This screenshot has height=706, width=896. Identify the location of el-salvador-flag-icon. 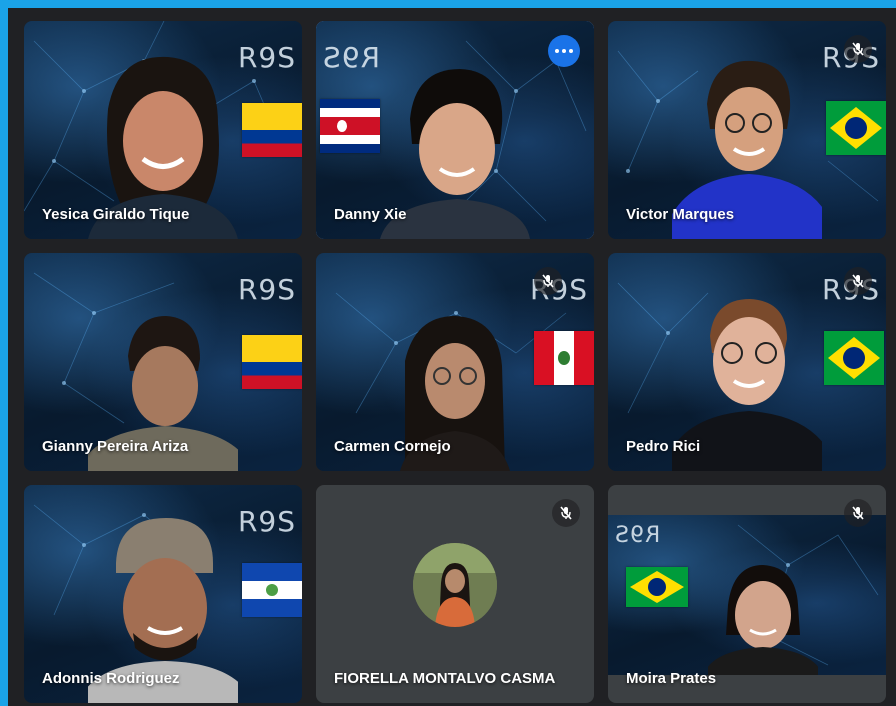
(272, 590).